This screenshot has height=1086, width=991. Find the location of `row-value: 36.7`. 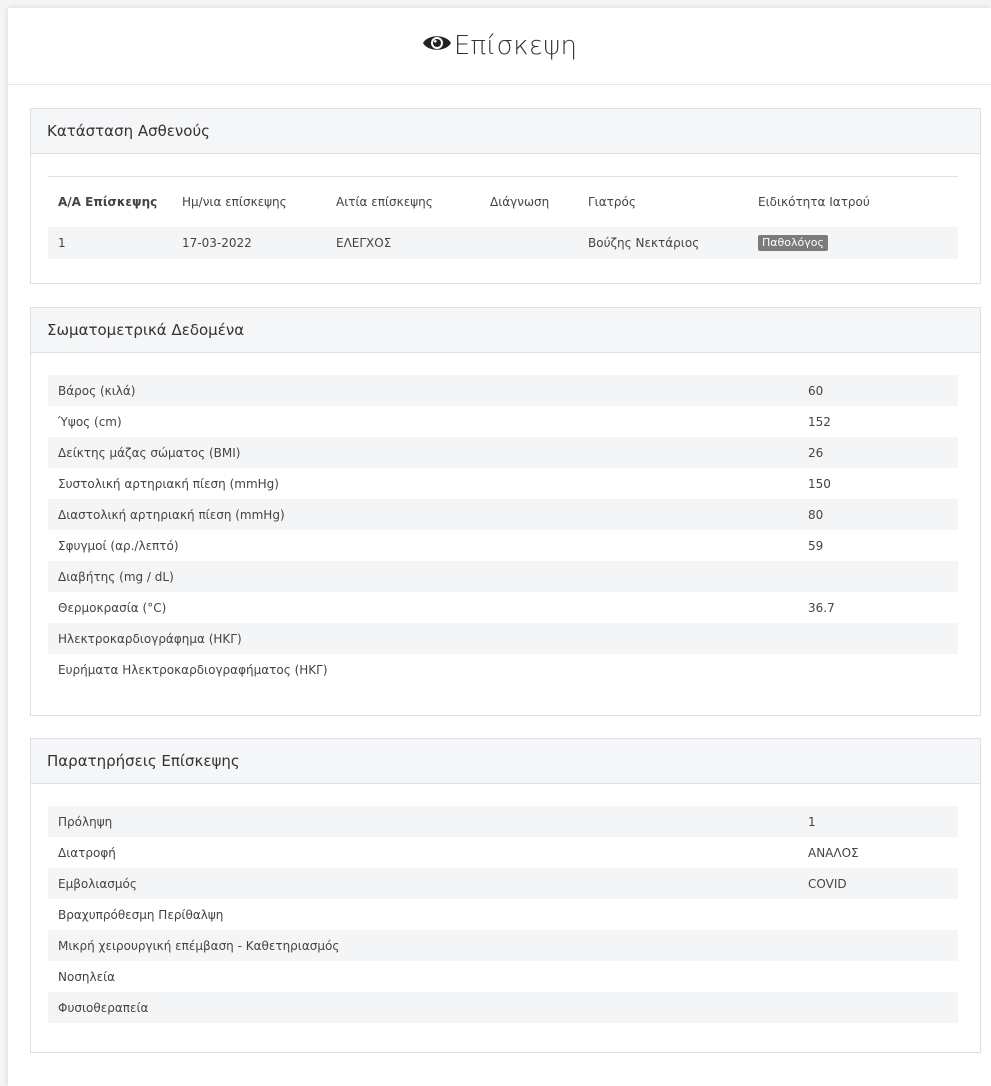

row-value: 36.7 is located at coordinates (821, 607).